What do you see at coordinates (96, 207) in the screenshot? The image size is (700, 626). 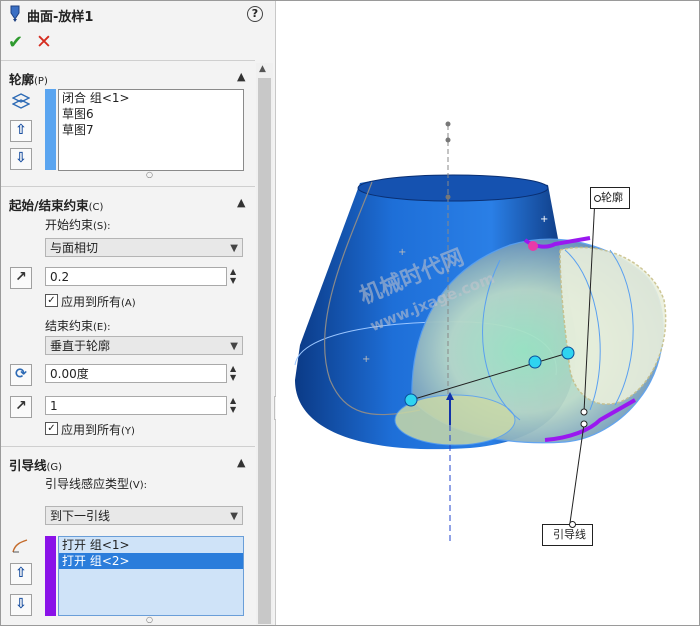 I see `constraints-shortcut: (C)` at bounding box center [96, 207].